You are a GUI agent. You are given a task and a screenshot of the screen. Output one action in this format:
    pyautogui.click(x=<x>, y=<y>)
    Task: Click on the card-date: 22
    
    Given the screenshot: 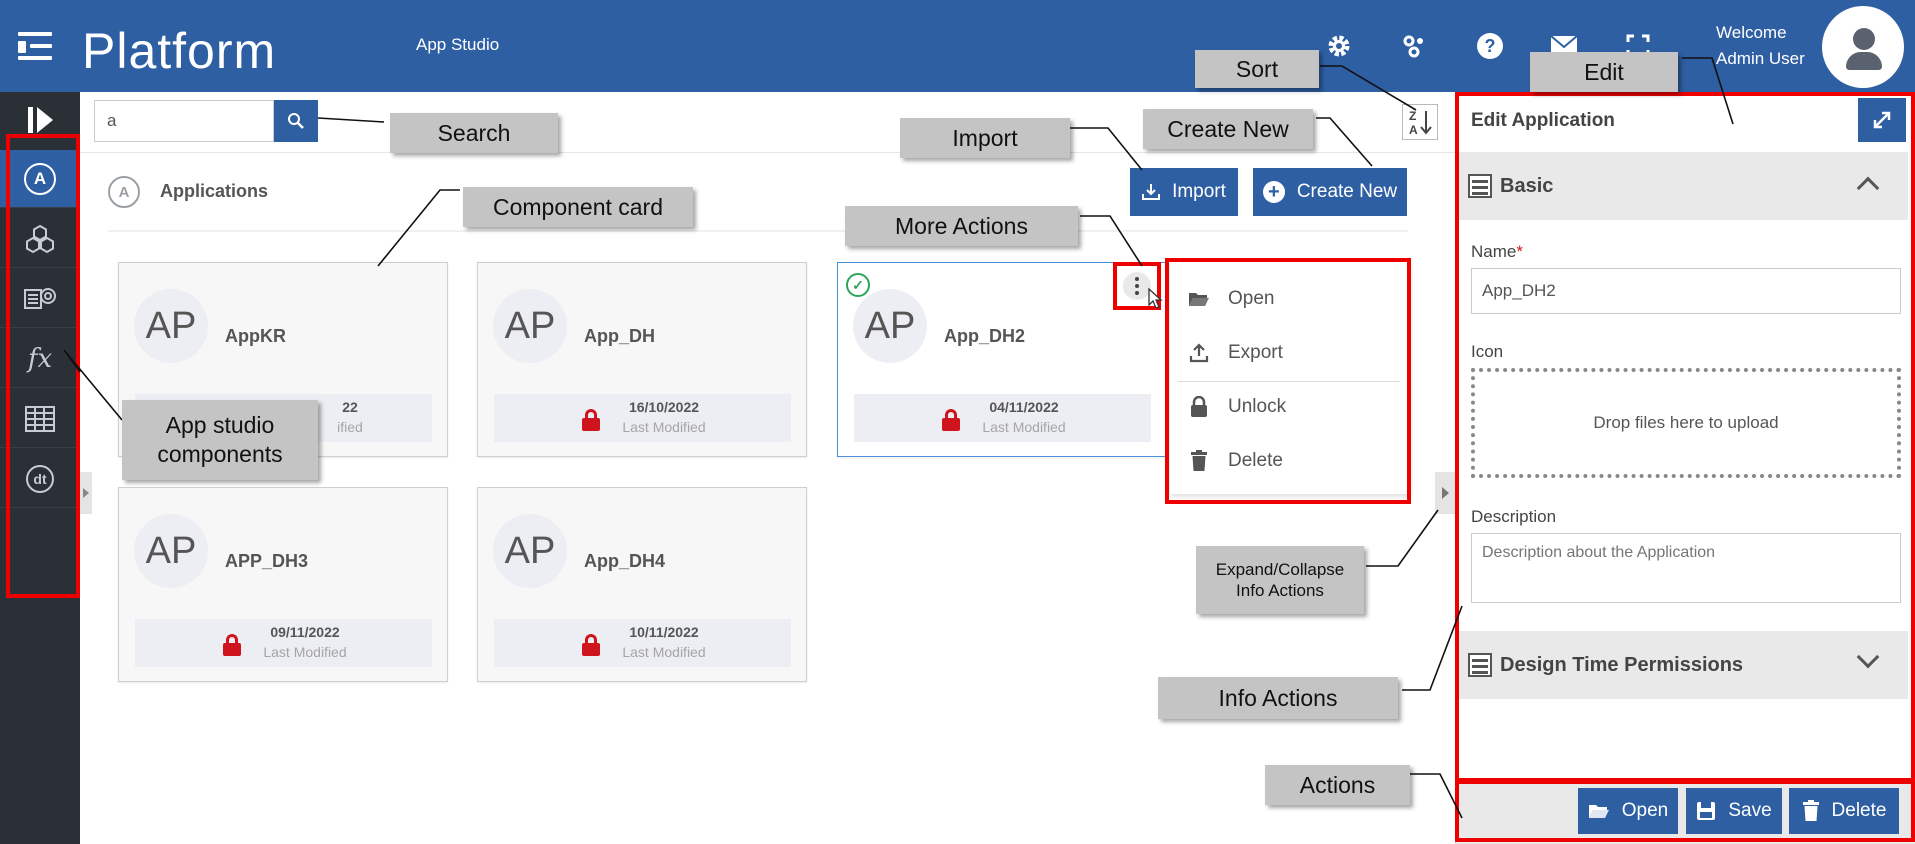 What is the action you would take?
    pyautogui.click(x=350, y=407)
    